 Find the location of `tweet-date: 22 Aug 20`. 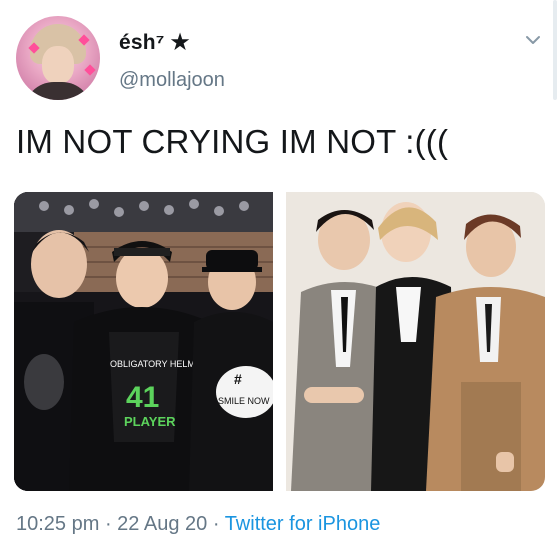

tweet-date: 22 Aug 20 is located at coordinates (162, 524).